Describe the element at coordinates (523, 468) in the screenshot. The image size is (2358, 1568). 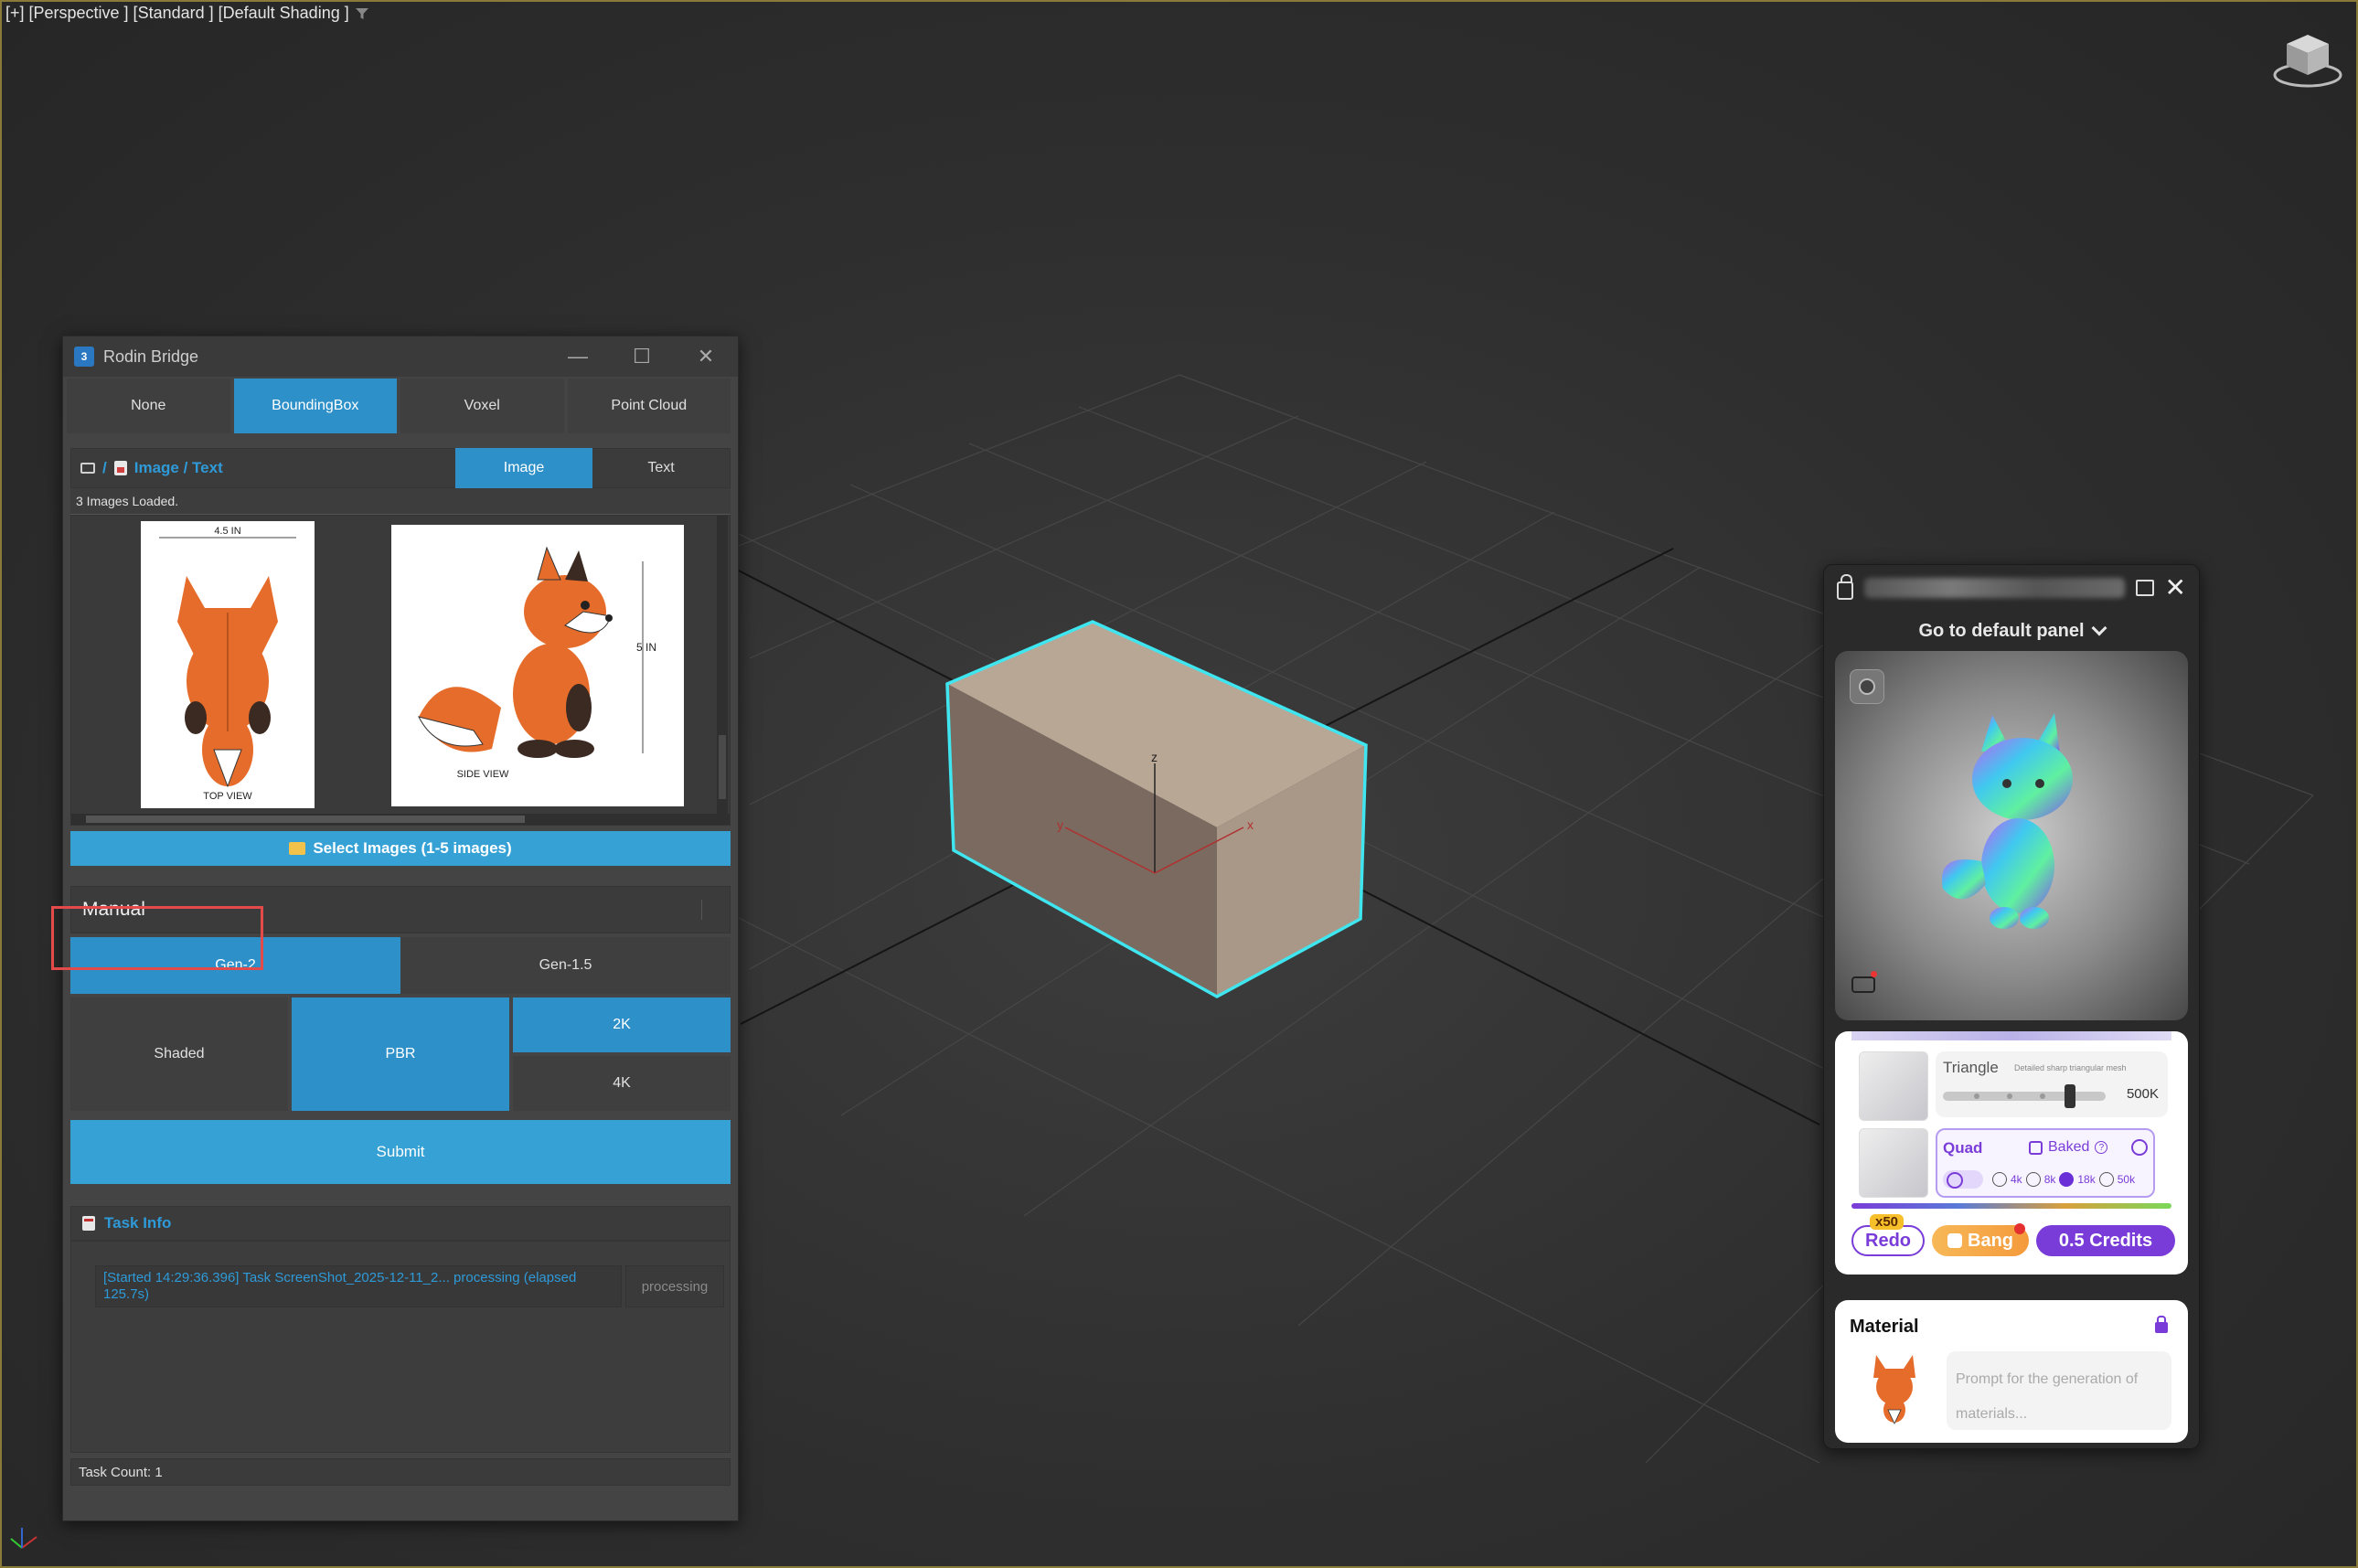
I see `tab-image: Image` at that location.